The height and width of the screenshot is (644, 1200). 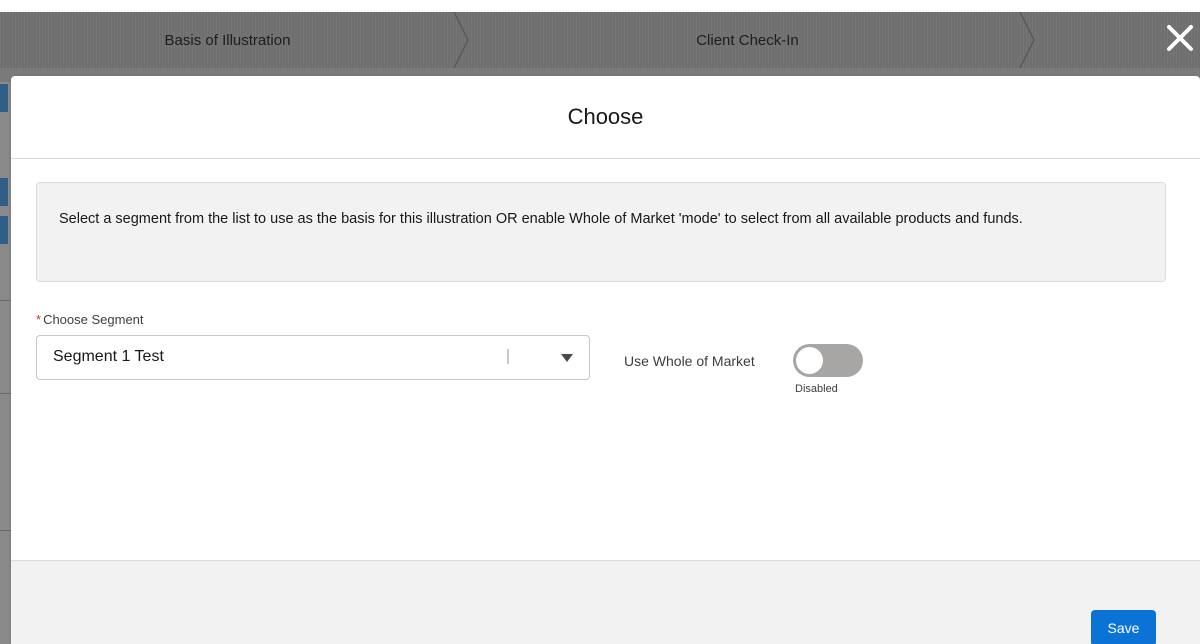 I want to click on text-cursor-icon: I, so click(x=508, y=357).